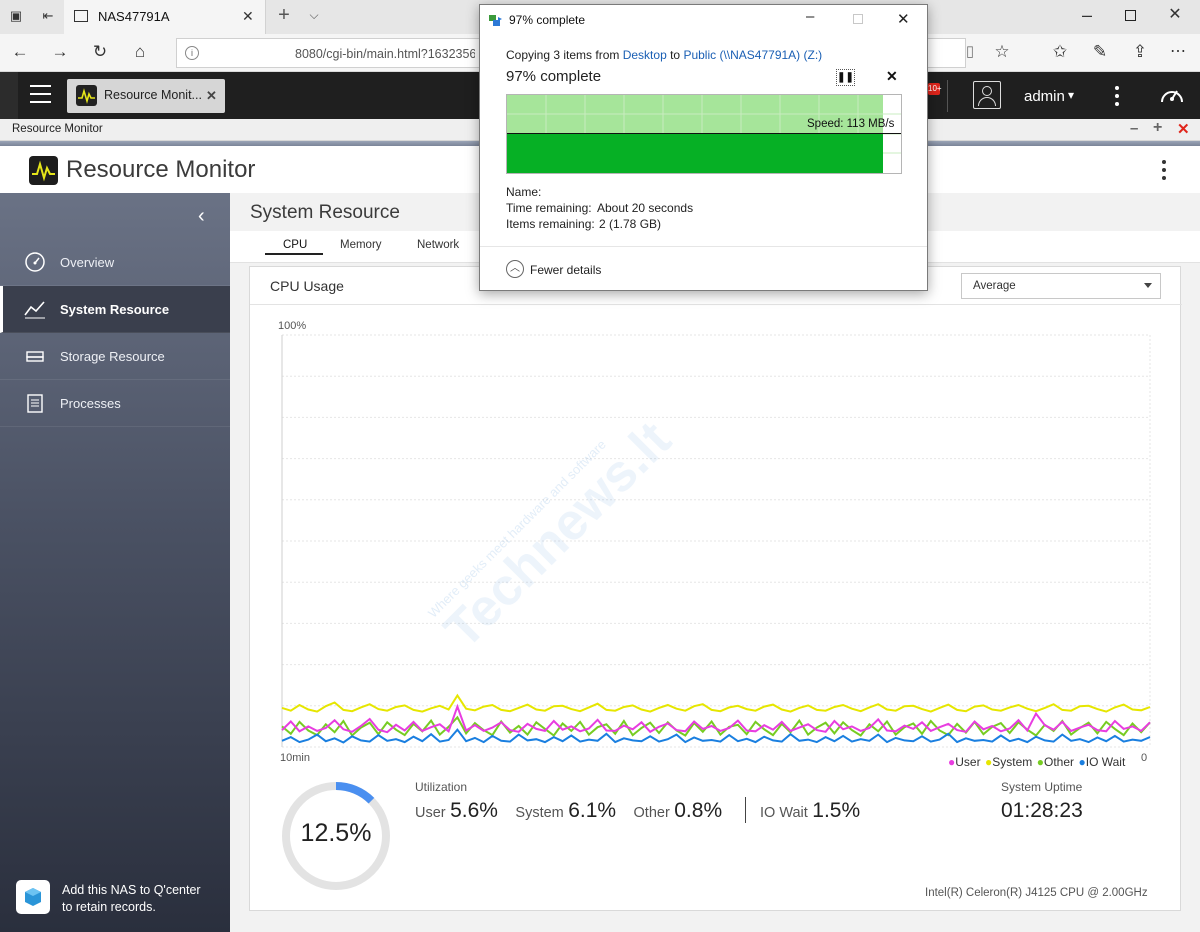 The height and width of the screenshot is (932, 1200). I want to click on list-icon, so click(35, 403).